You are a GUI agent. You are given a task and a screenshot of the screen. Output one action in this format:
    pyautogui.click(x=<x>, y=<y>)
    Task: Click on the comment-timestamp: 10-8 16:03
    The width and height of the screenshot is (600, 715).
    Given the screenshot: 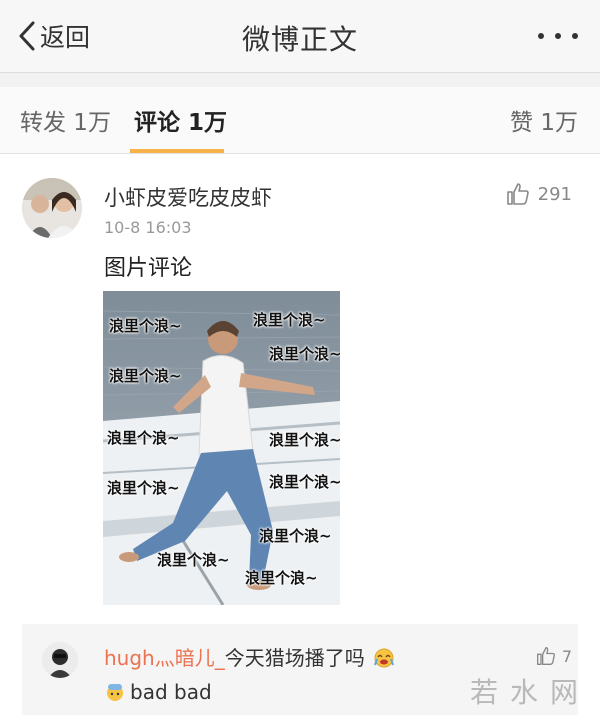 What is the action you would take?
    pyautogui.click(x=148, y=227)
    